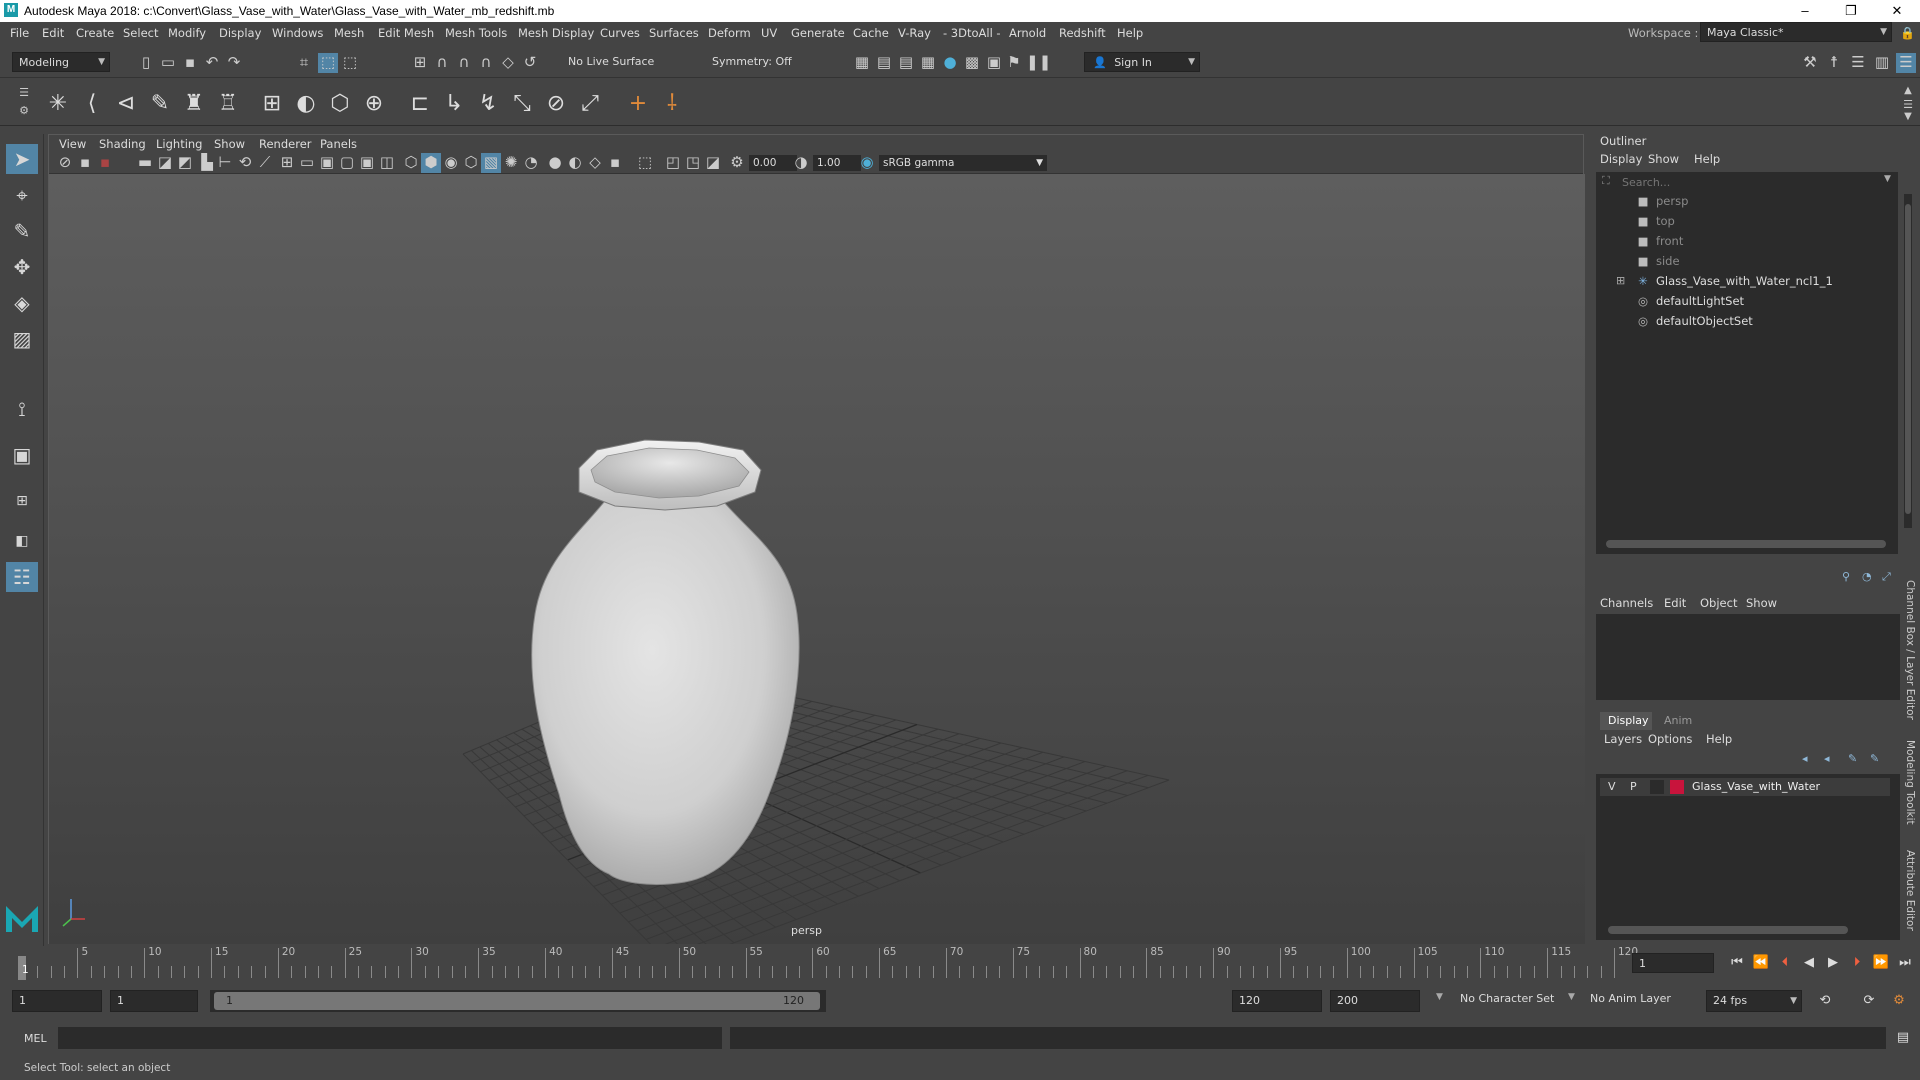 The height and width of the screenshot is (1080, 1920). Describe the element at coordinates (140, 33) in the screenshot. I see `menu-select: Select` at that location.